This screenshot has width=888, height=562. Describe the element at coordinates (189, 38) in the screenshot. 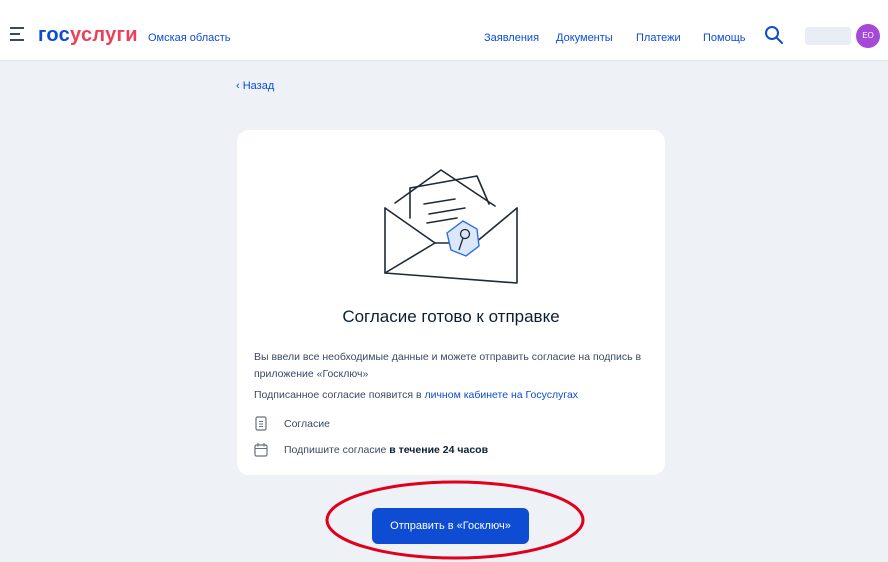

I see `region-selector: Омская область` at that location.